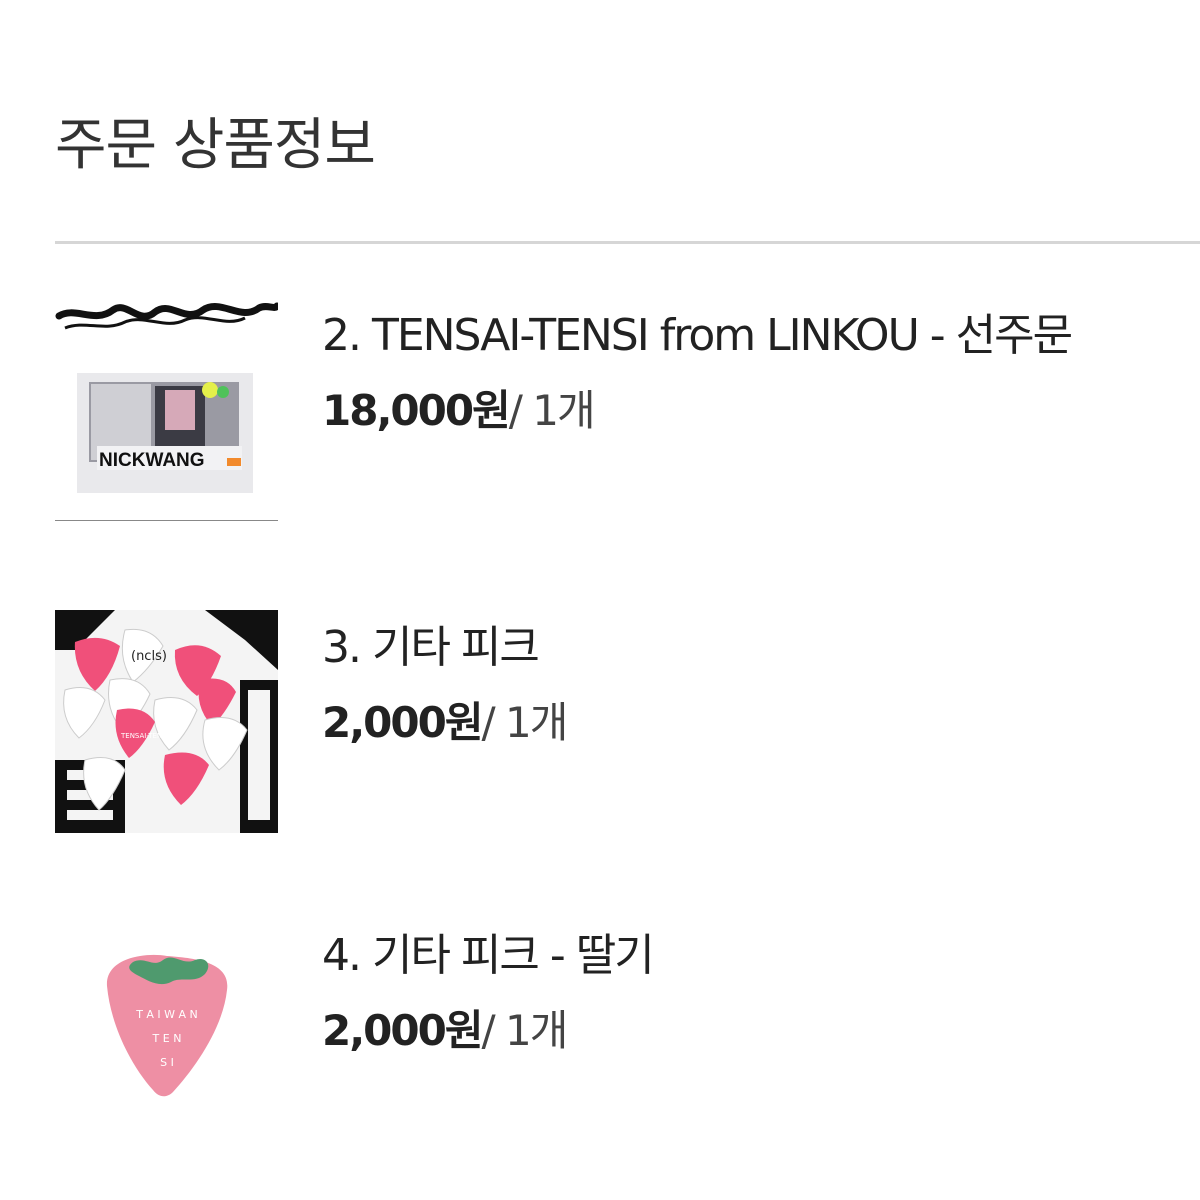  I want to click on item-name: 4. 기타 피크 - 딸기, so click(488, 956).